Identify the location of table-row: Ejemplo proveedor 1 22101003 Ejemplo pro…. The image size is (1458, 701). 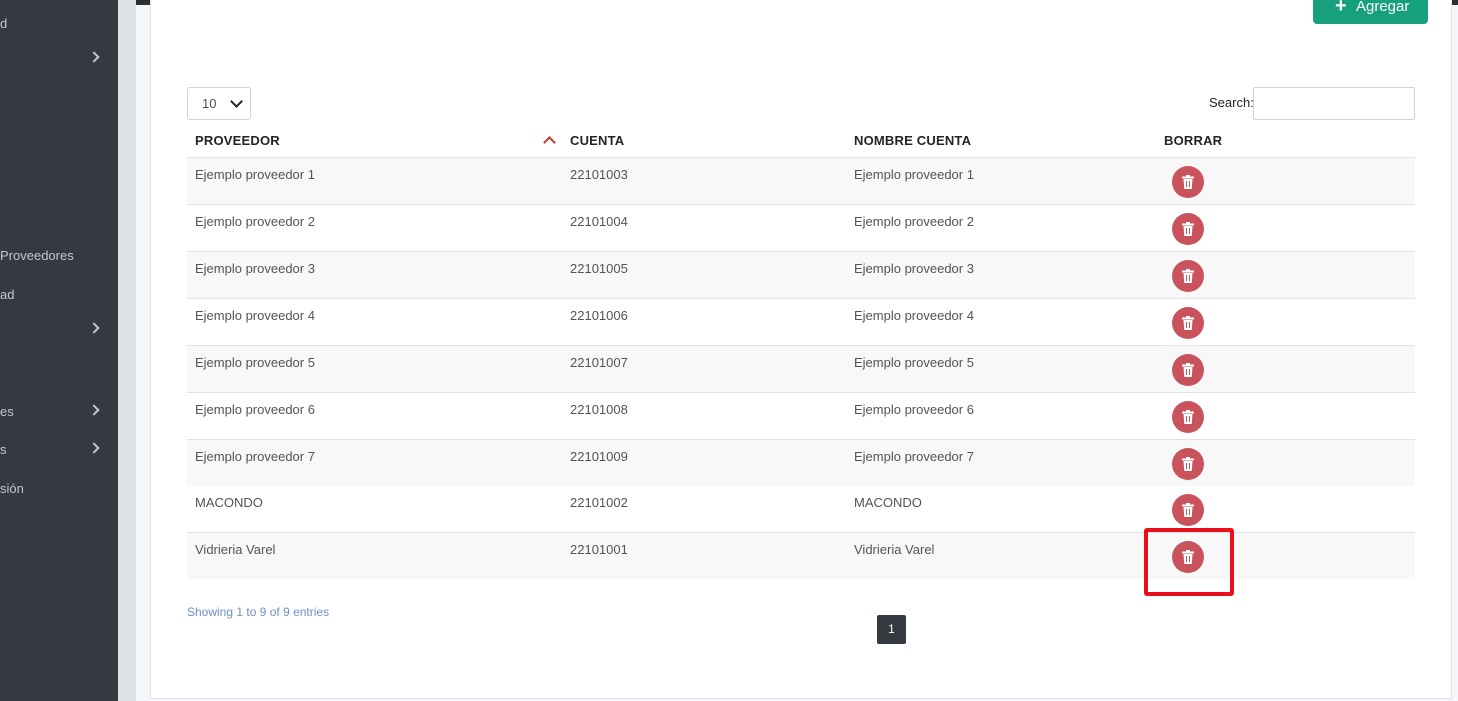
(801, 181).